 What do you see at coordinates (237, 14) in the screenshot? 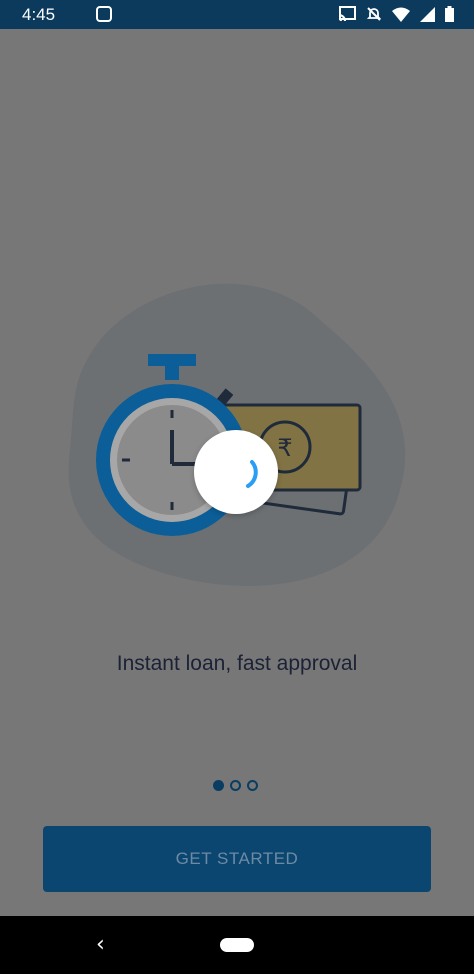
I see `status-bar: 4:45` at bounding box center [237, 14].